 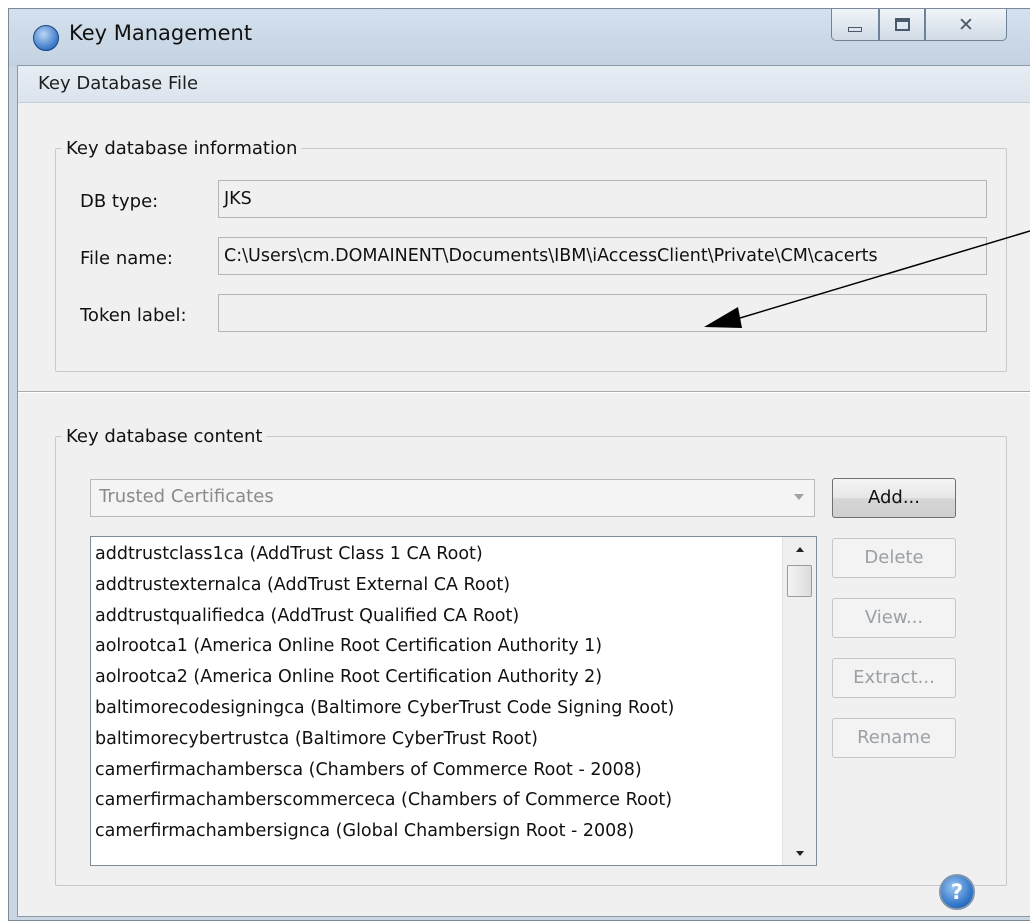 I want to click on key-management-app-icon, so click(x=46, y=38).